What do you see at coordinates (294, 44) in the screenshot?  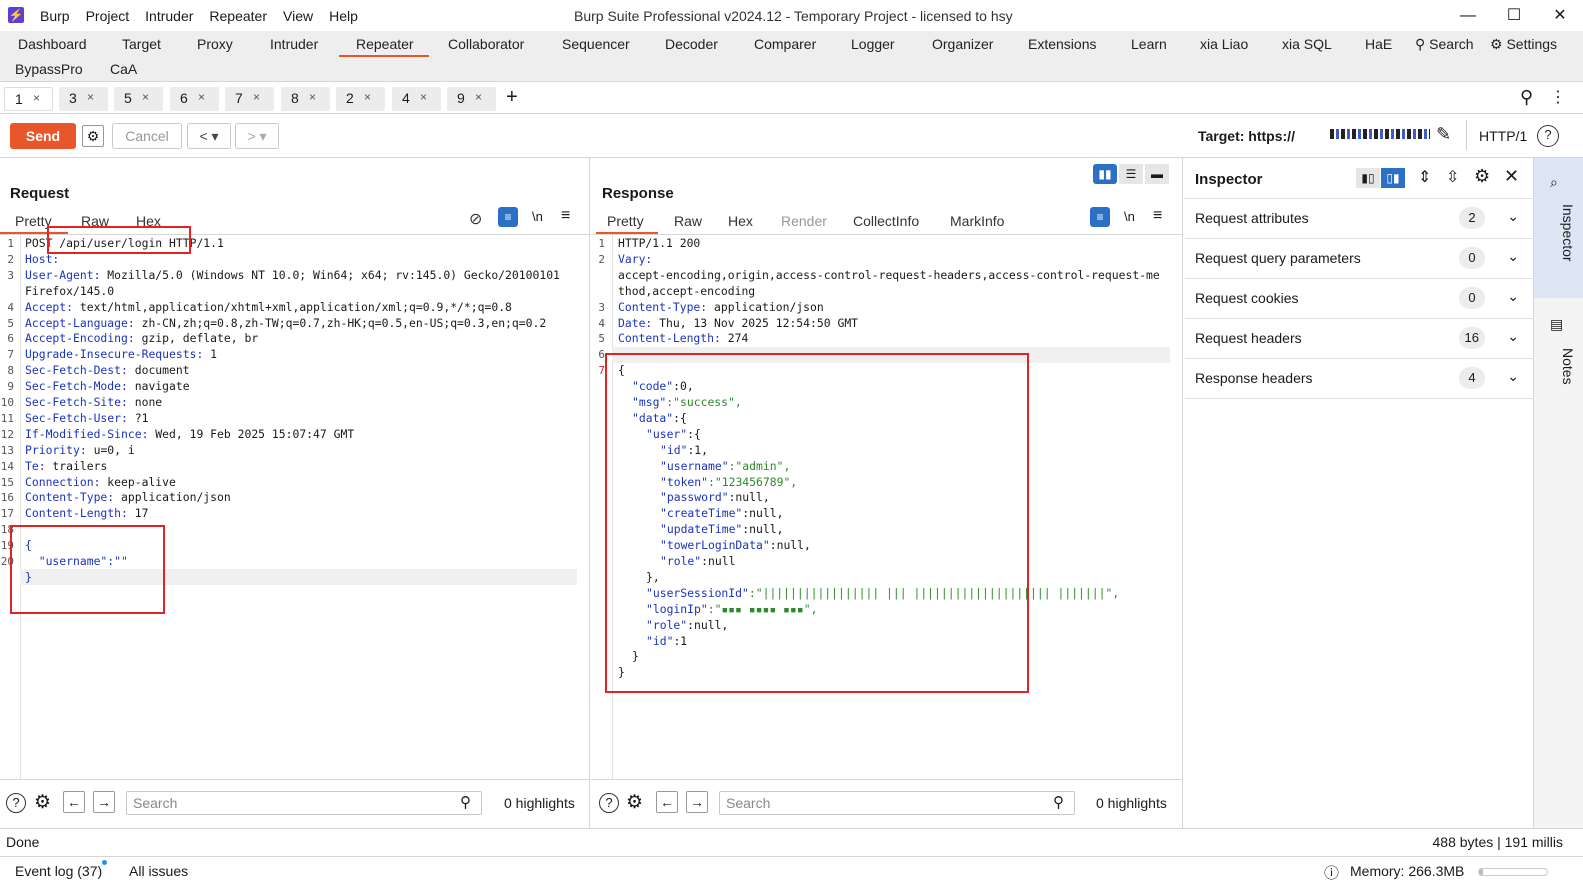 I see `tab-intruder: Intruder` at bounding box center [294, 44].